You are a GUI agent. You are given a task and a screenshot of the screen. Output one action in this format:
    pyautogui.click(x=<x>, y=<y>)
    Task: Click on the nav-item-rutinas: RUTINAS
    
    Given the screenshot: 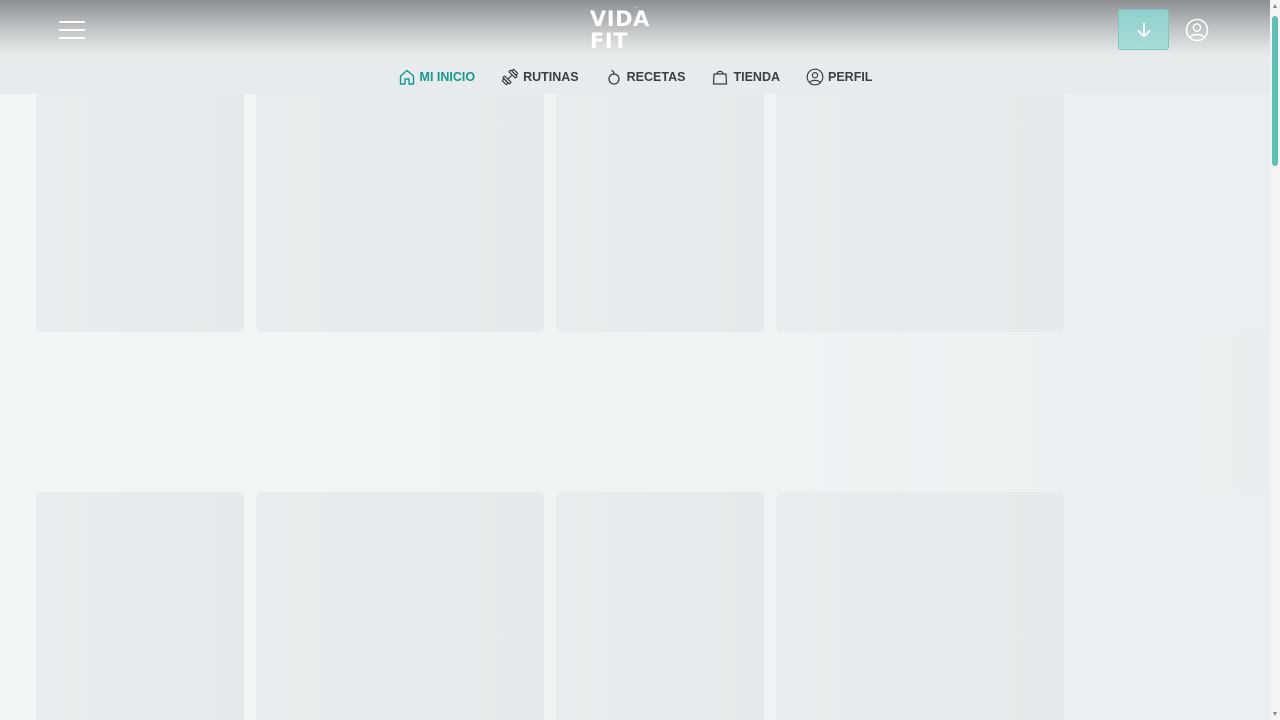 What is the action you would take?
    pyautogui.click(x=540, y=77)
    